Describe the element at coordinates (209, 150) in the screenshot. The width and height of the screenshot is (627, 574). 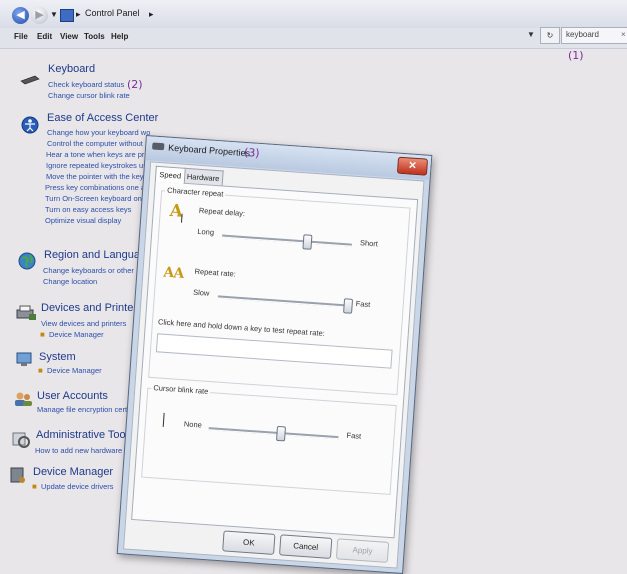
I see `dialog-title: Keyboard Properties` at that location.